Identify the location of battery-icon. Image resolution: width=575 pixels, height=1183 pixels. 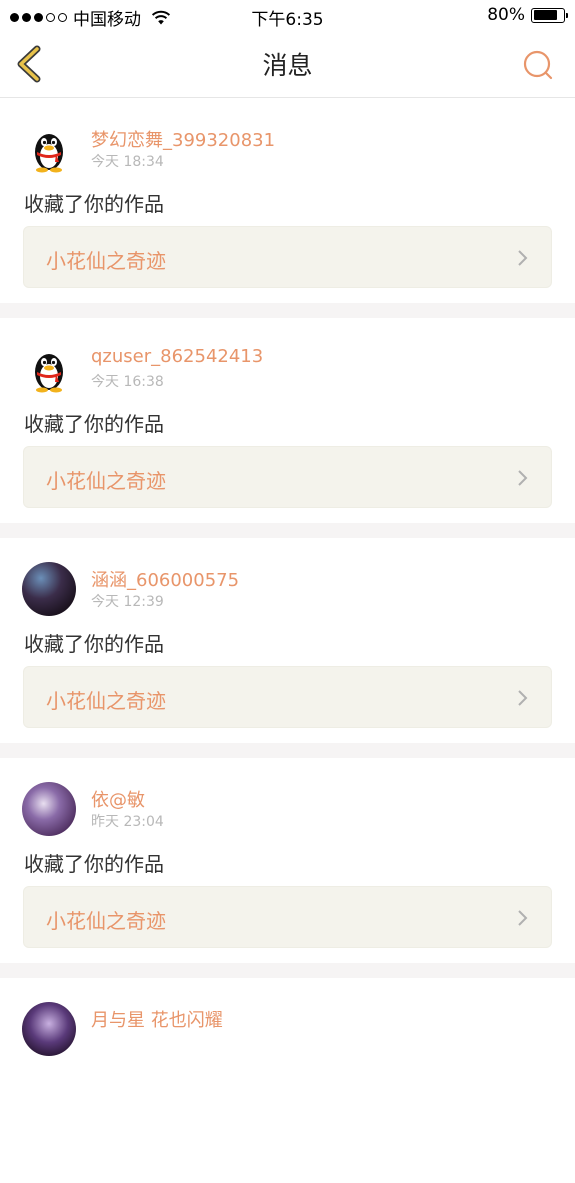
(549, 15).